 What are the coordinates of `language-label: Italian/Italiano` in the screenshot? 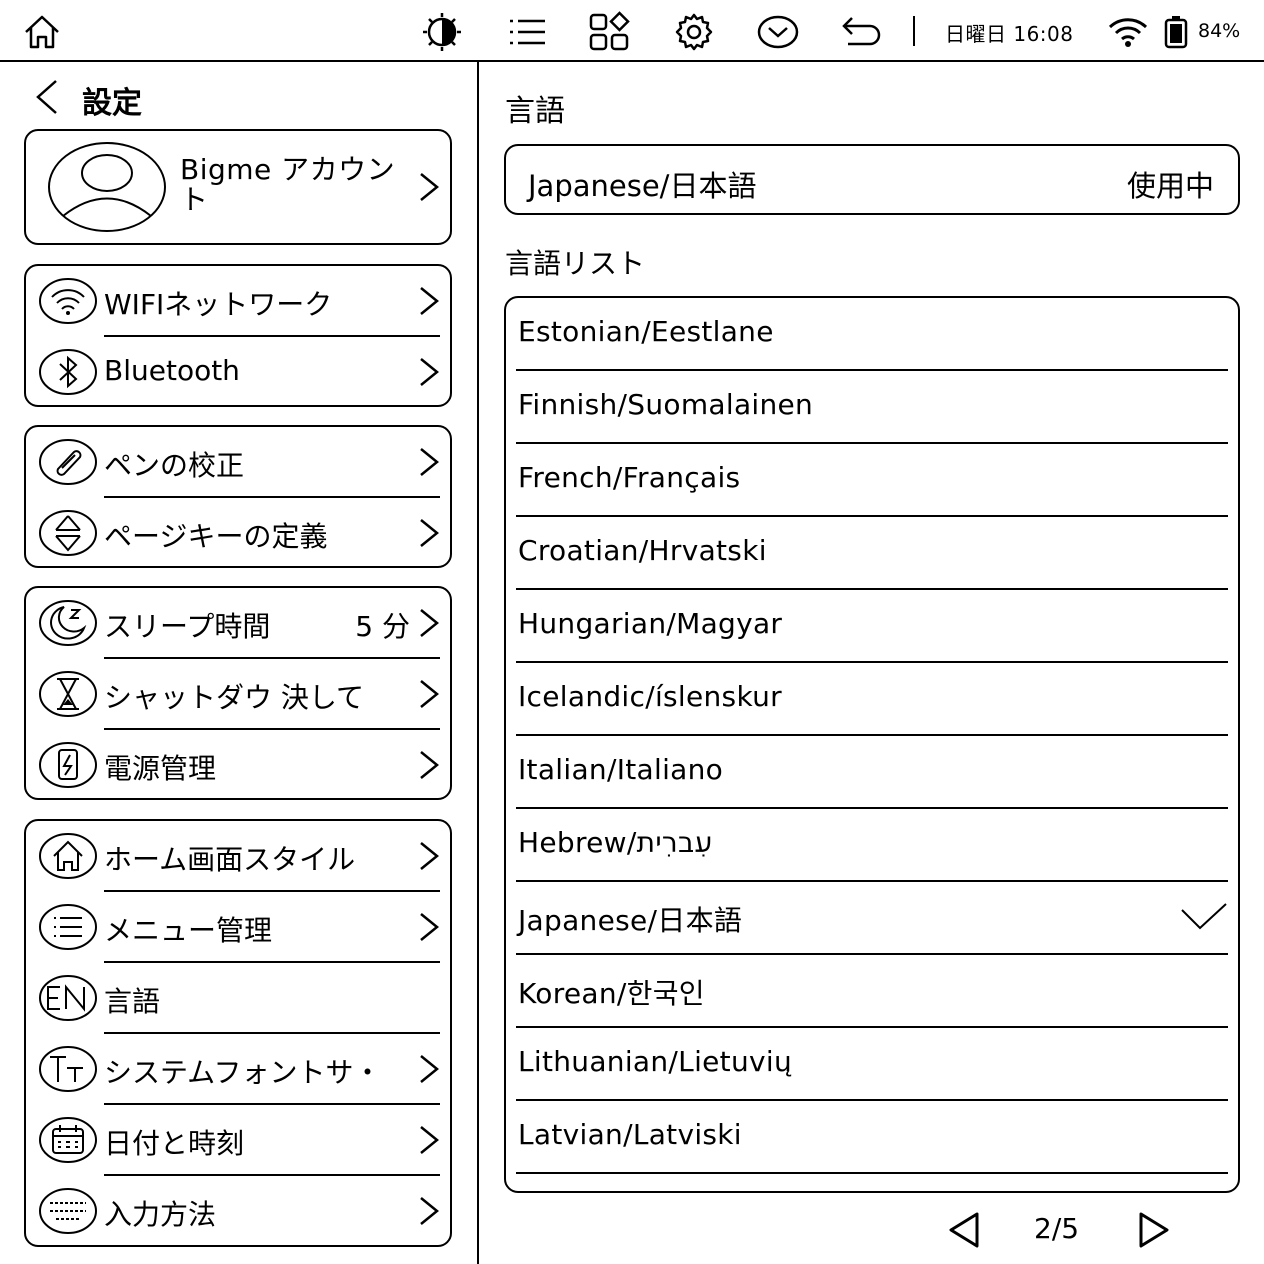 It's located at (621, 769).